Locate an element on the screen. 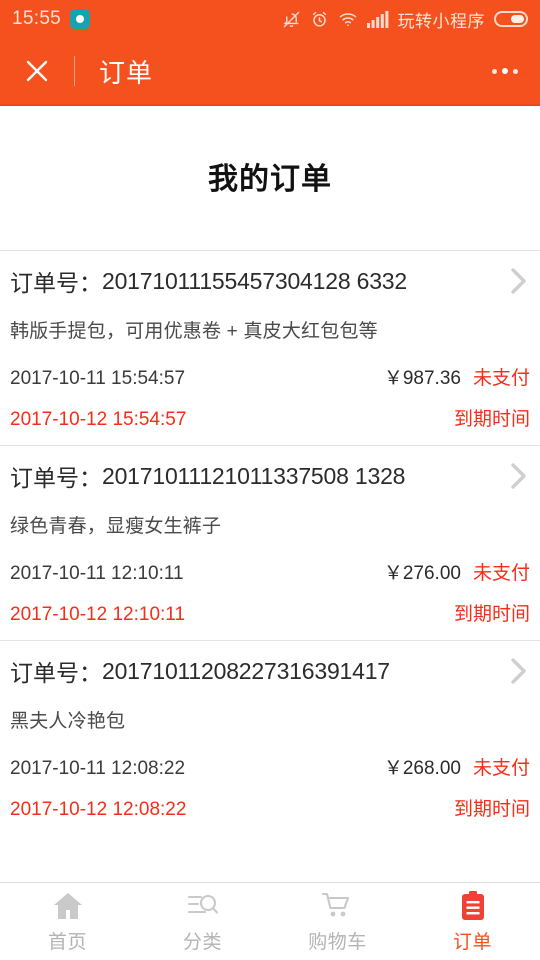 This screenshot has width=540, height=960. carrier-label: 玩转小程序 is located at coordinates (441, 21).